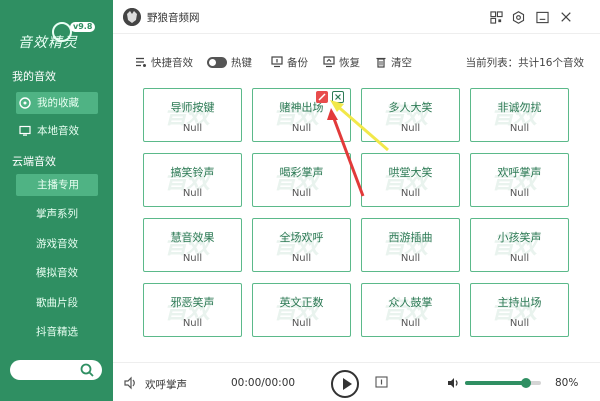 The image size is (600, 401). What do you see at coordinates (567, 383) in the screenshot?
I see `volume-percent: 80%` at bounding box center [567, 383].